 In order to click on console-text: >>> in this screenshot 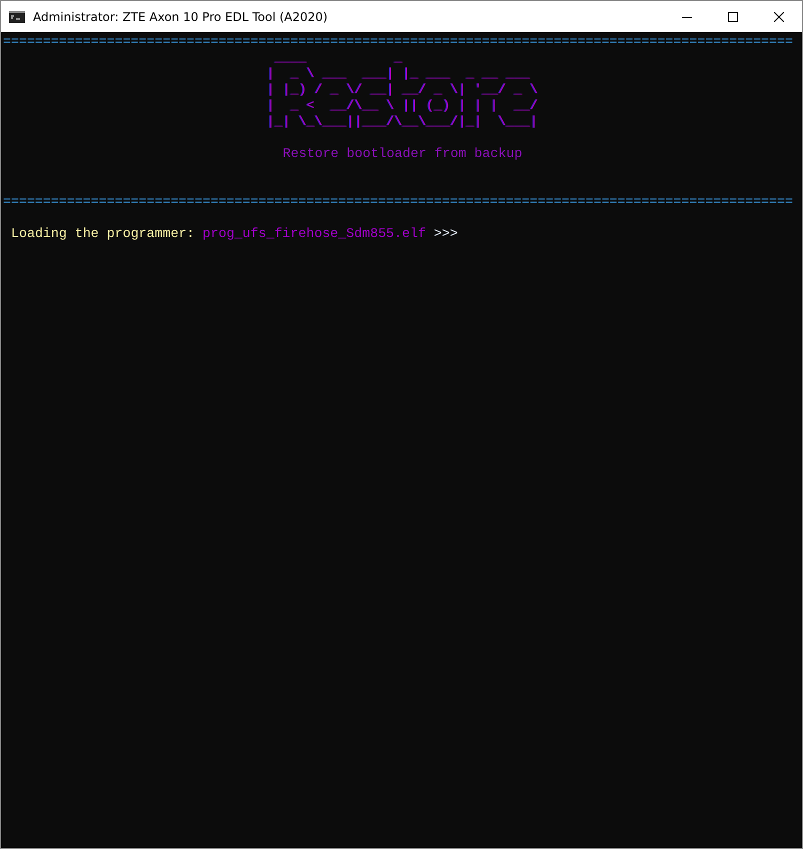, I will do `click(445, 233)`.